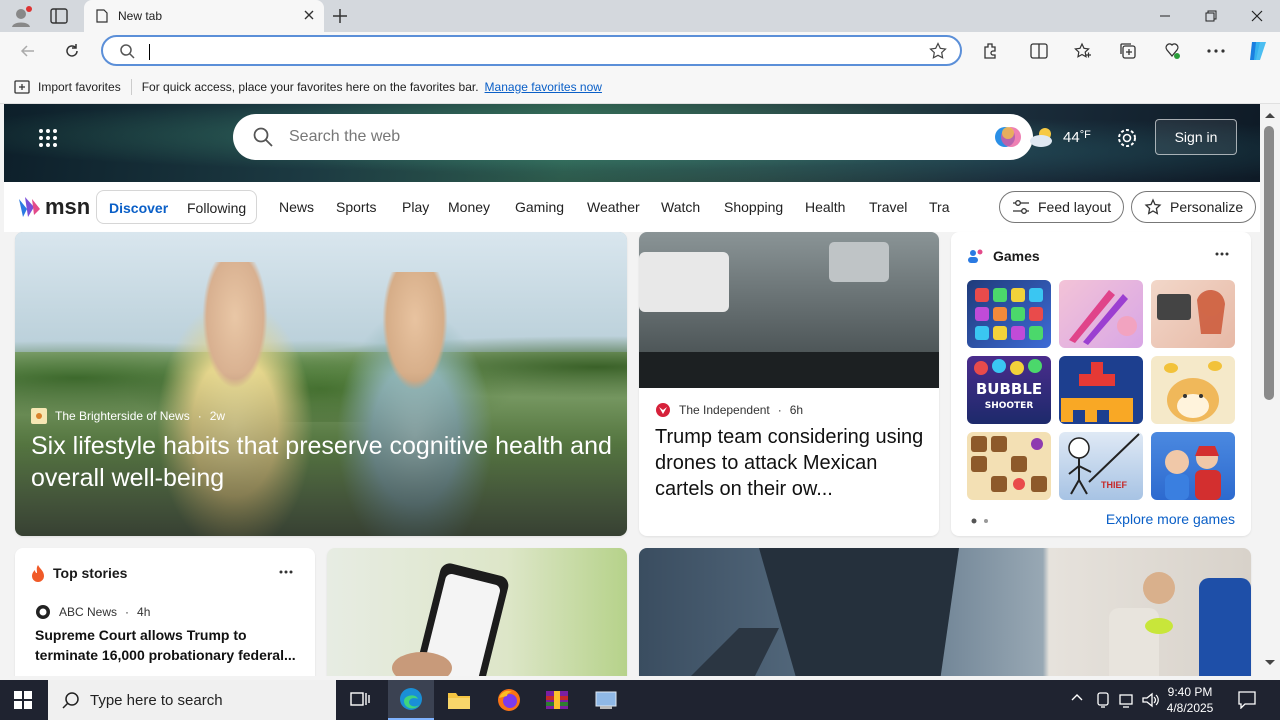  I want to click on start-button, so click(23, 700).